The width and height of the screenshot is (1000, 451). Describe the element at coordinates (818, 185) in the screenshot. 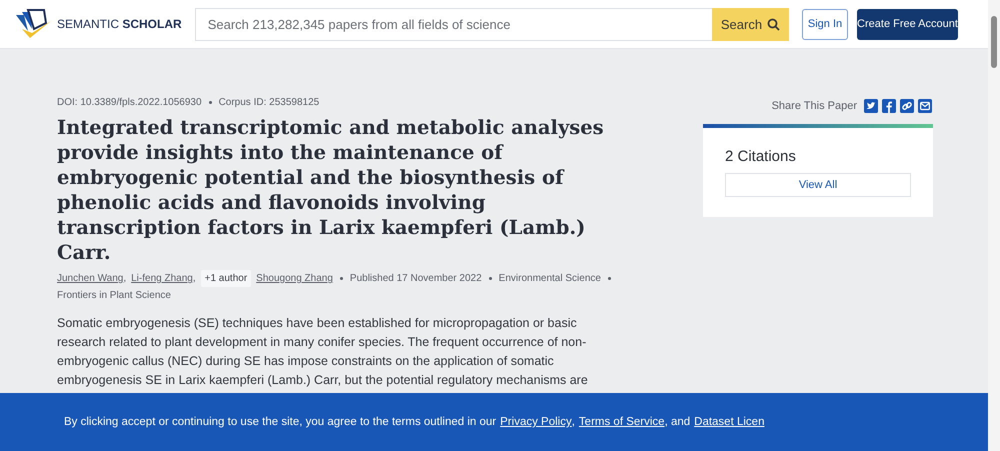

I see `view-all-button: View All` at that location.